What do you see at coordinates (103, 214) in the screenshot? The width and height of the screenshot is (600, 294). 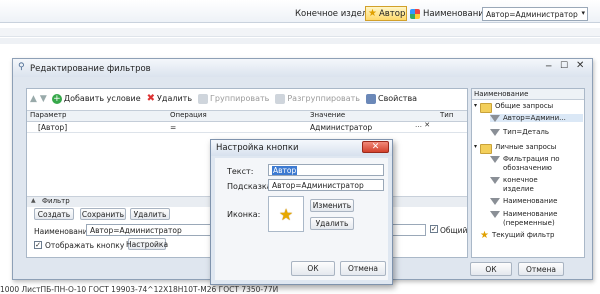 I see `save-filter-button: Сохранить` at bounding box center [103, 214].